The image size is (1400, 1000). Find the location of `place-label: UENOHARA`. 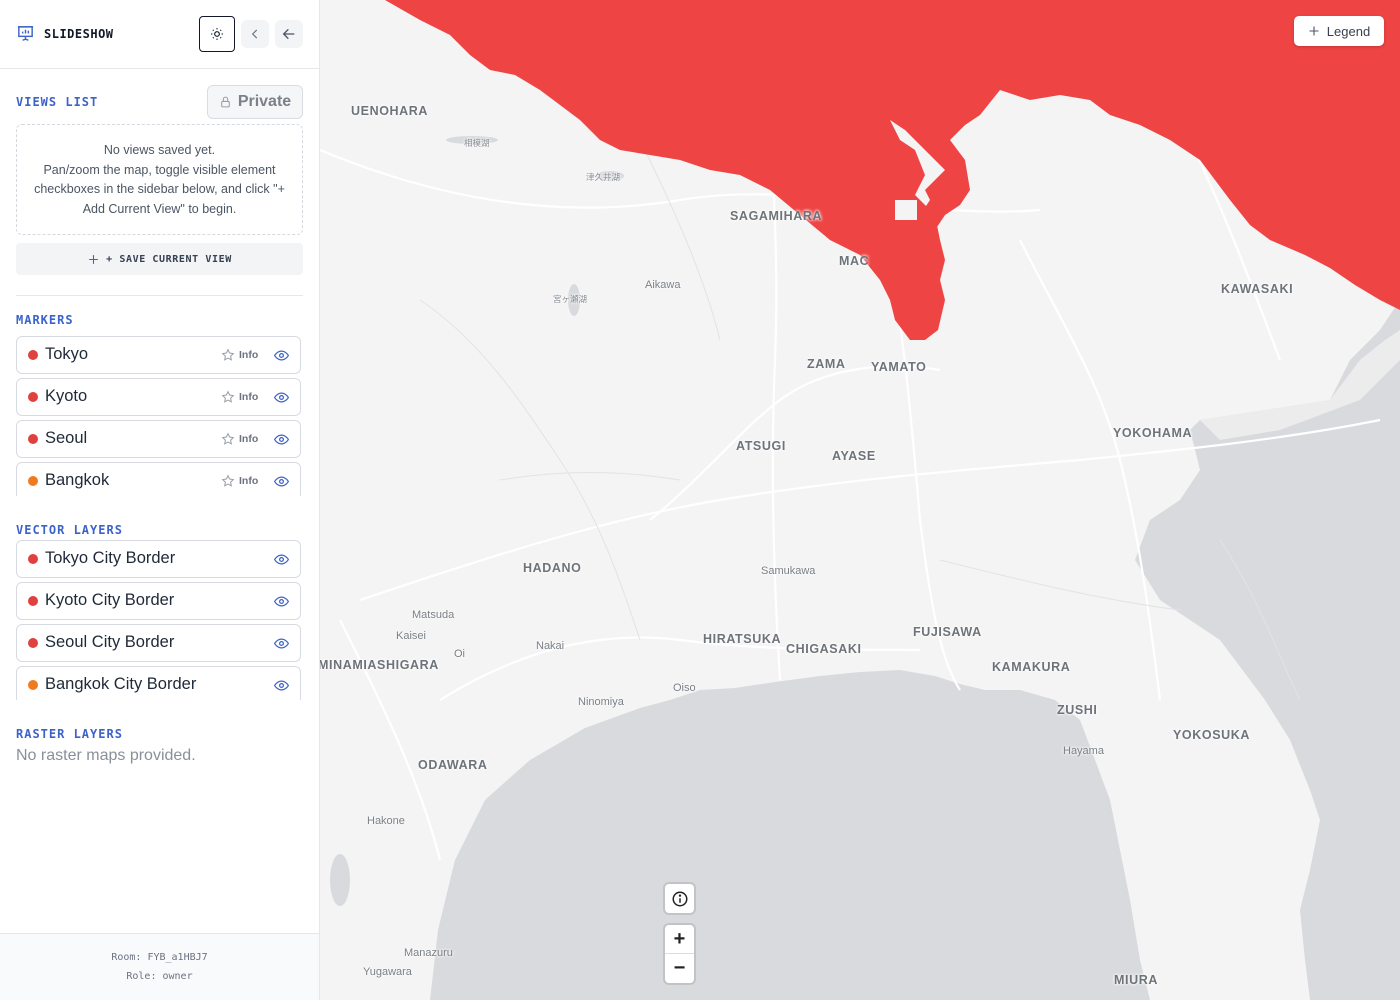

place-label: UENOHARA is located at coordinates (390, 111).